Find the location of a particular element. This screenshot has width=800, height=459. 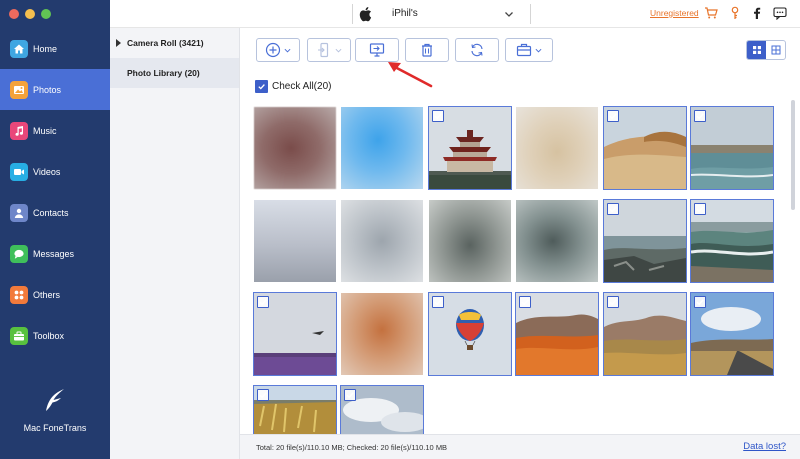

sidebar-item-label: Music is located at coordinates (45, 130).